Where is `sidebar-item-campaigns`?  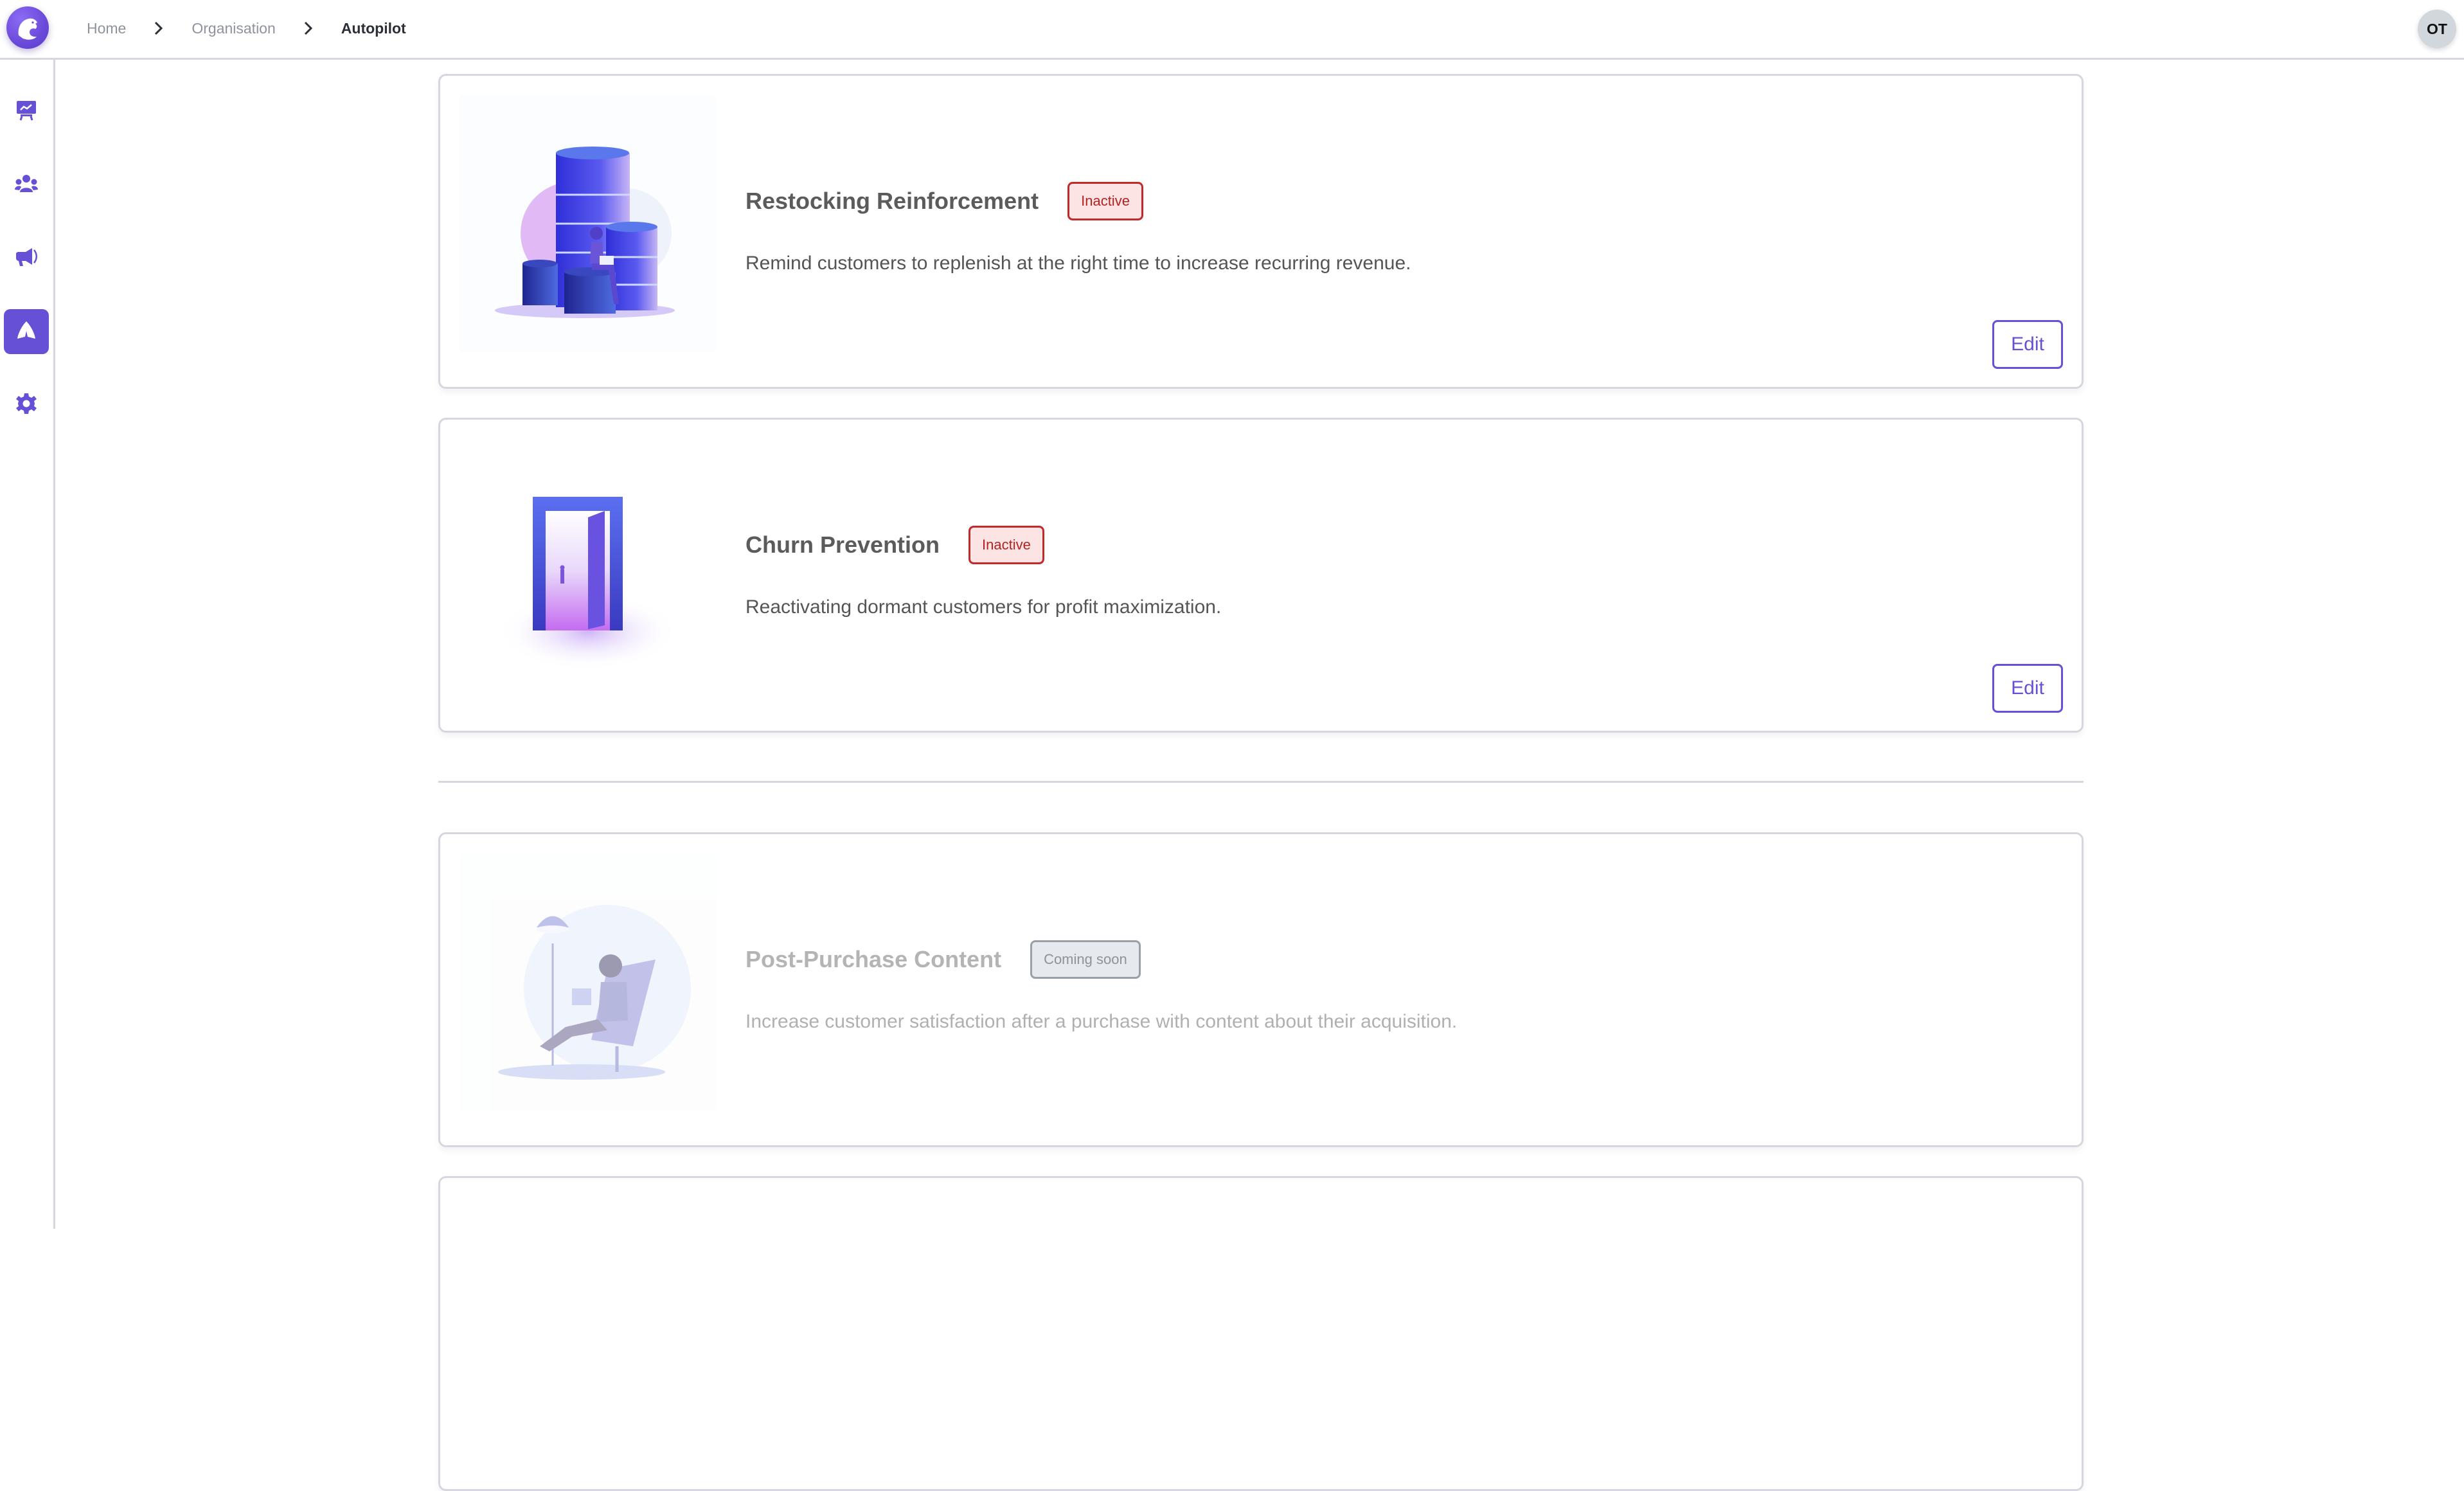 sidebar-item-campaigns is located at coordinates (26, 258).